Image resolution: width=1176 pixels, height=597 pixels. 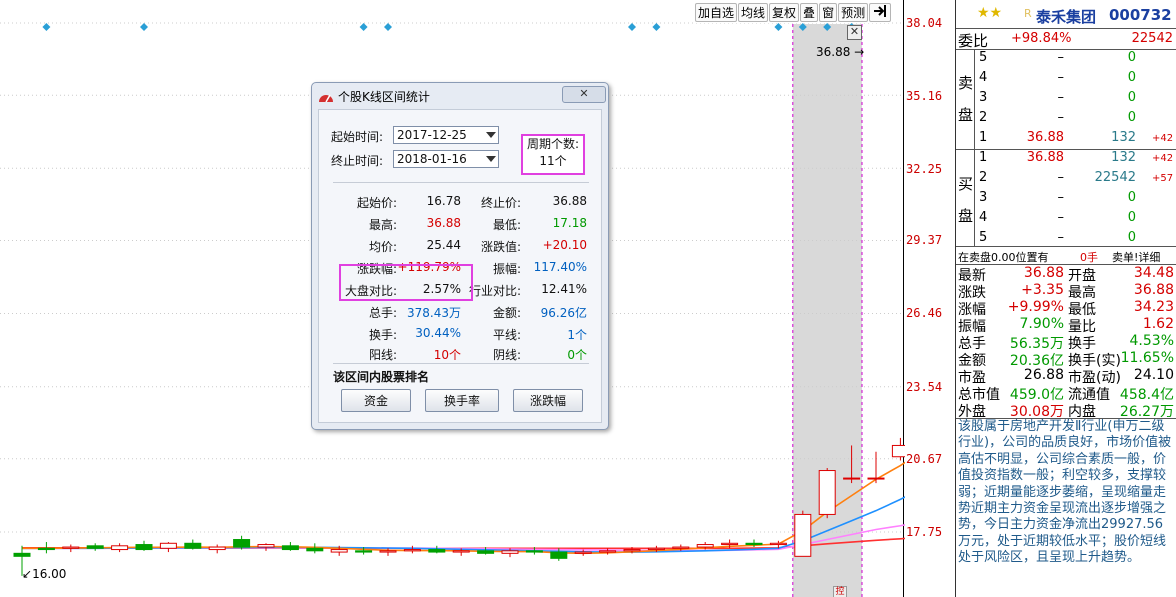 I want to click on dialog-close-button: ✕, so click(x=584, y=94).